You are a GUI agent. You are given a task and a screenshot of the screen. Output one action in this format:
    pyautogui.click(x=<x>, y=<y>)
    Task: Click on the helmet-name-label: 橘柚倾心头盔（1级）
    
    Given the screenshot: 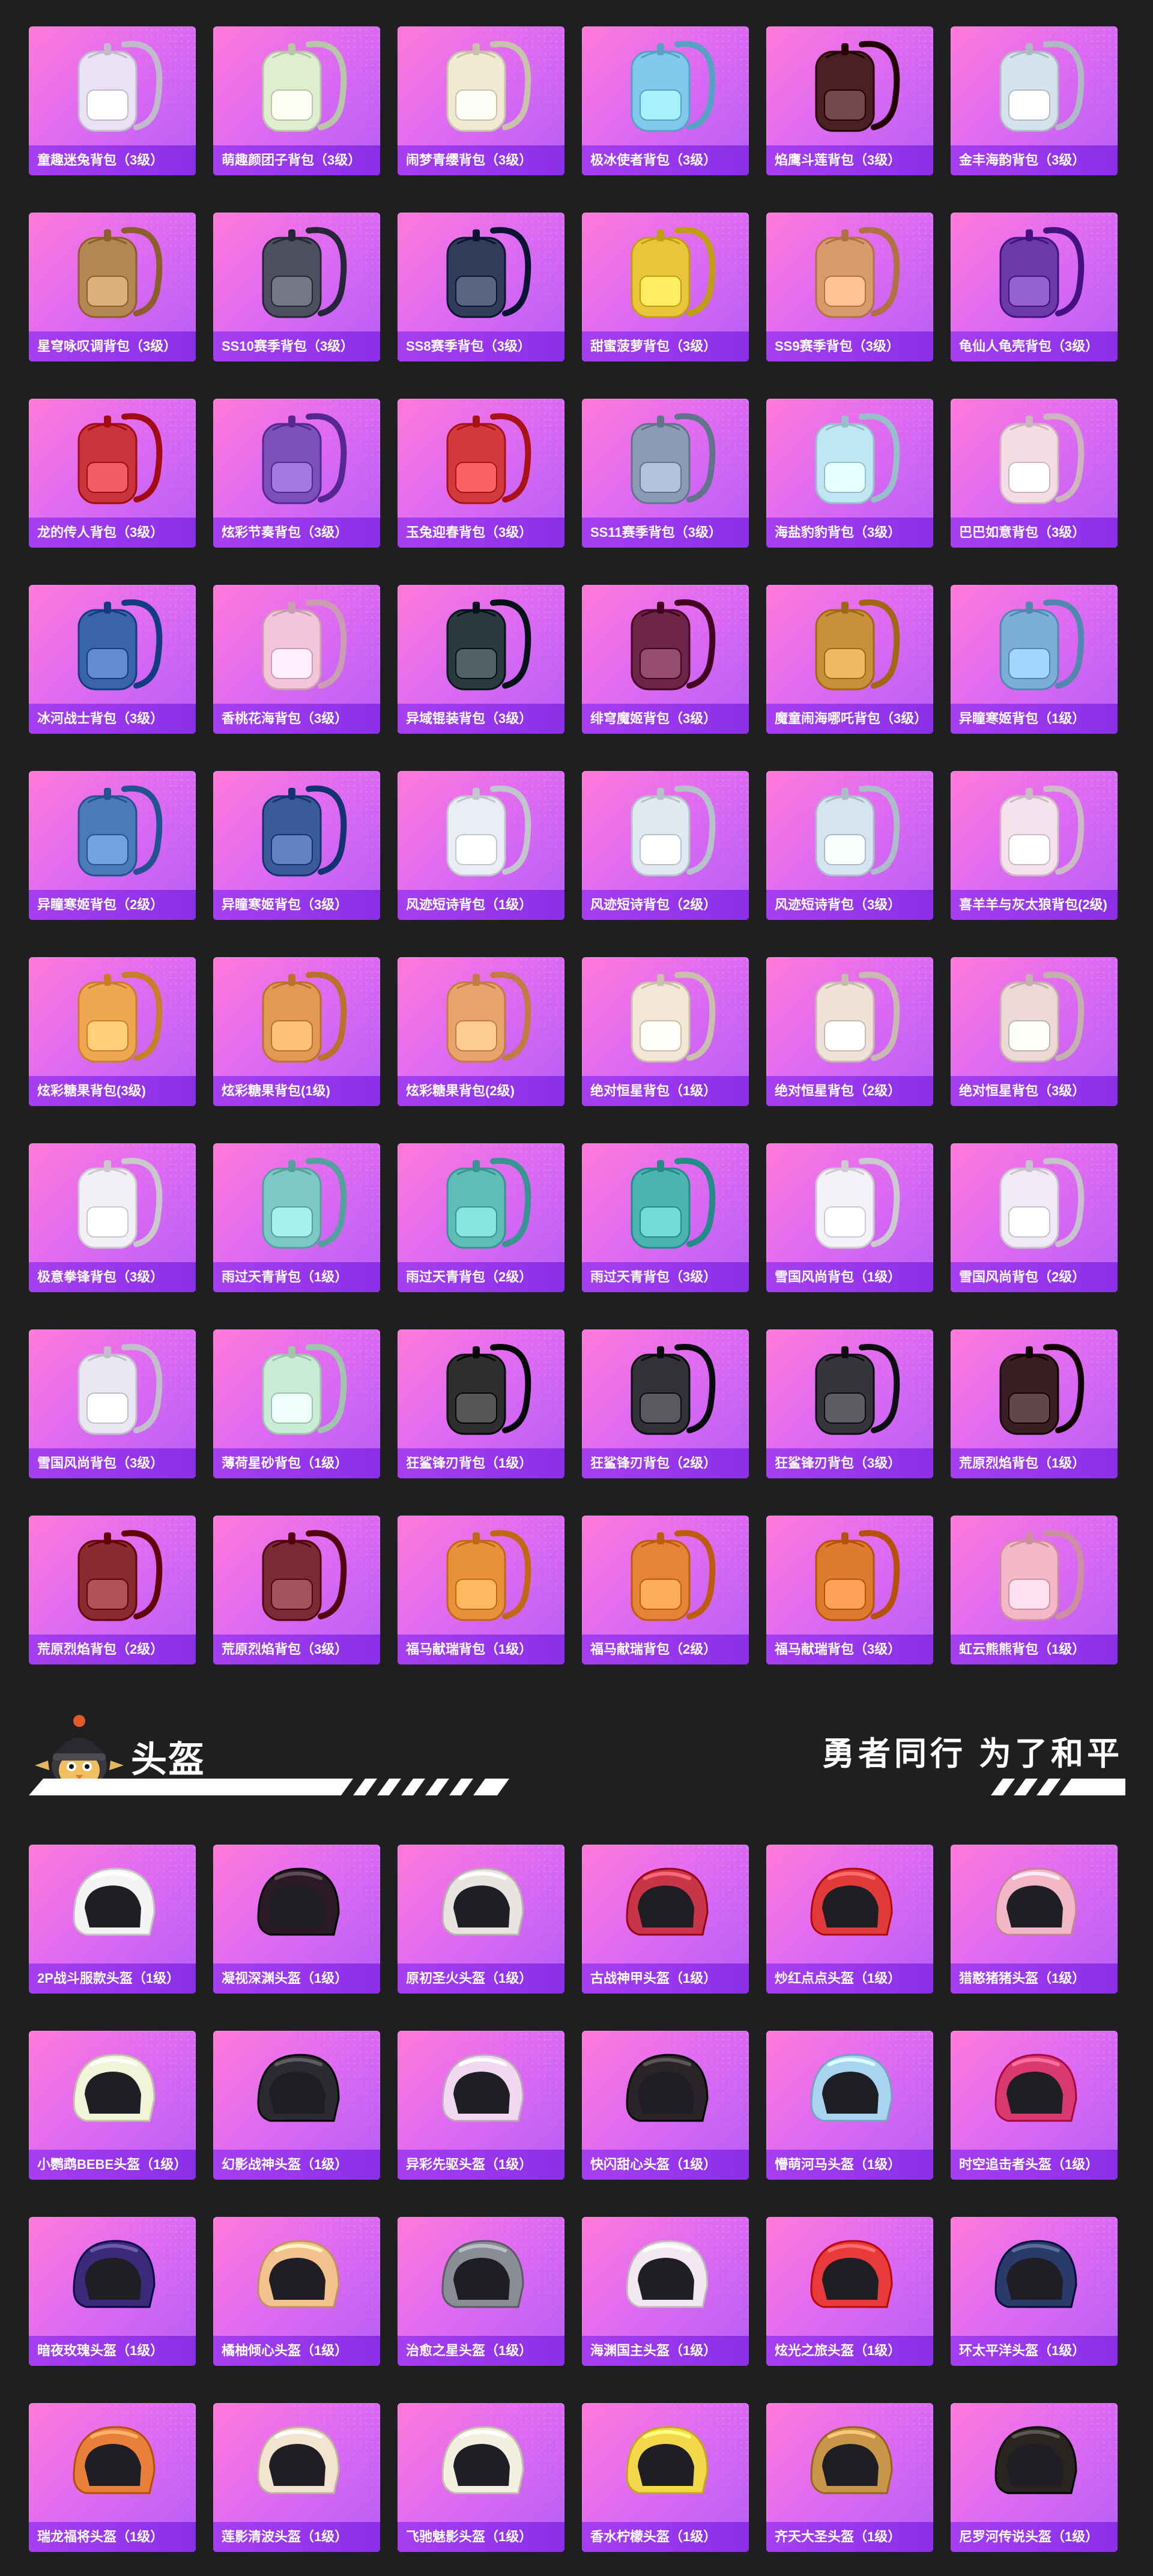 What is the action you would take?
    pyautogui.click(x=296, y=2351)
    